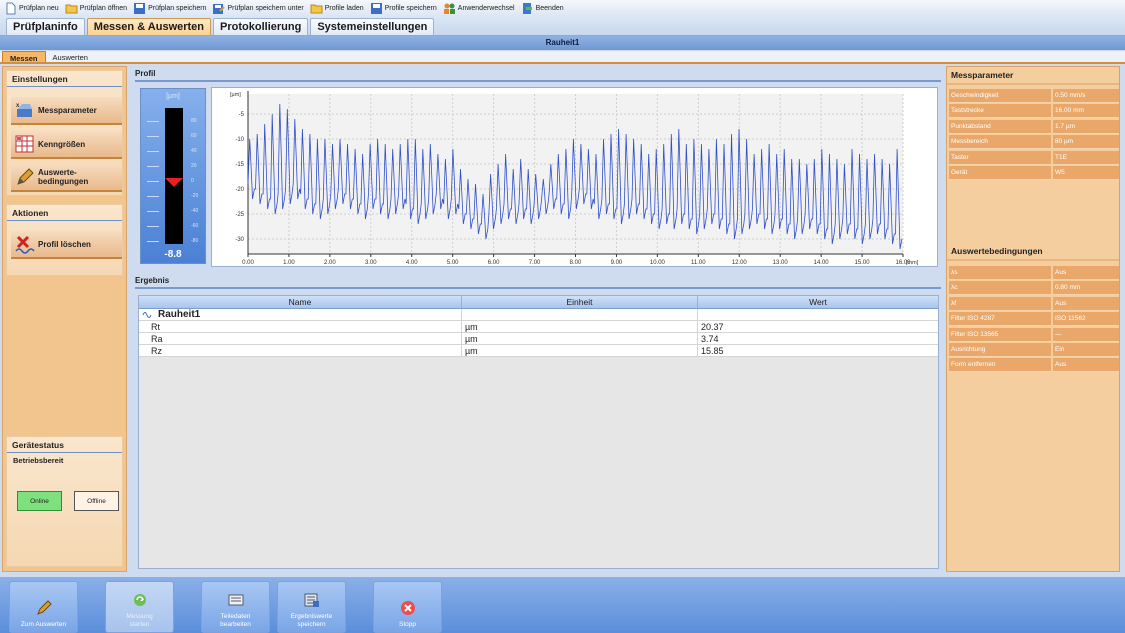  Describe the element at coordinates (43, 607) in the screenshot. I see `zum-auswerten-button: Zum Auswerten` at that location.